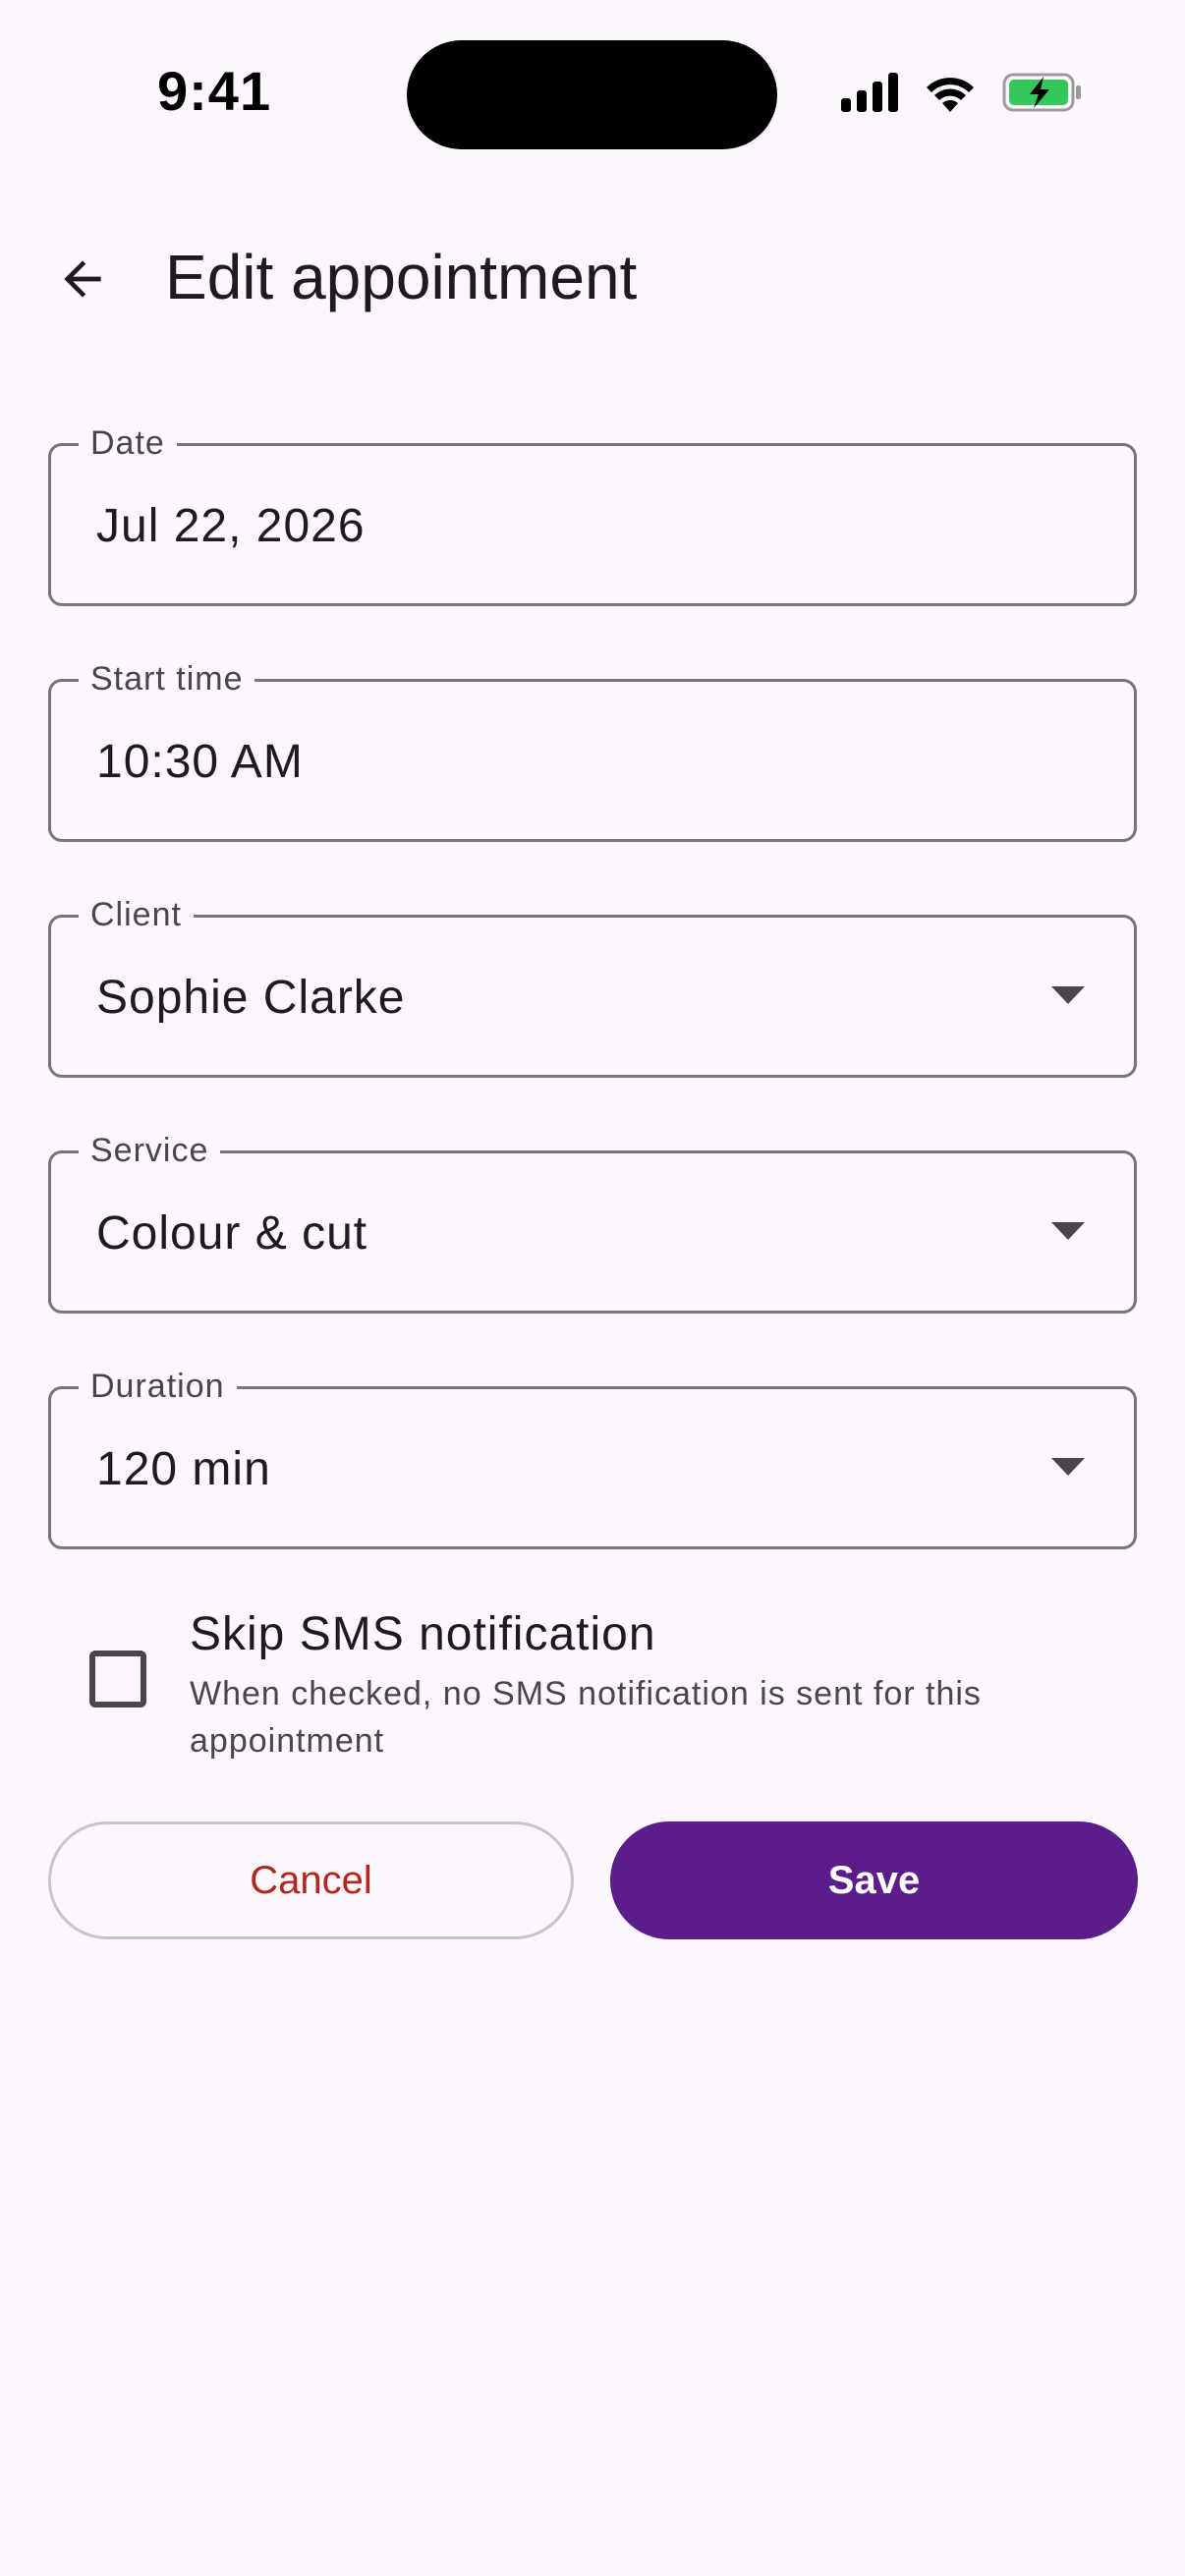  I want to click on date-field: Date Jul 22, 2026, so click(592, 514).